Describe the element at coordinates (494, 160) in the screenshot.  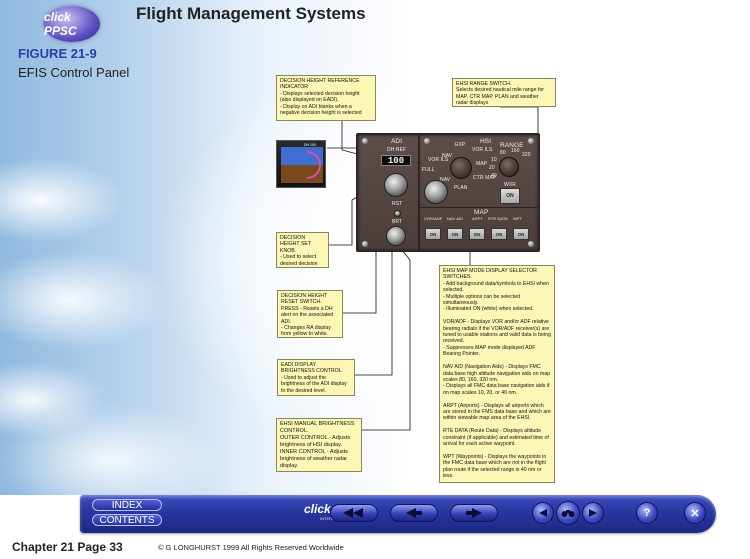
I see `range-label-10: 10` at that location.